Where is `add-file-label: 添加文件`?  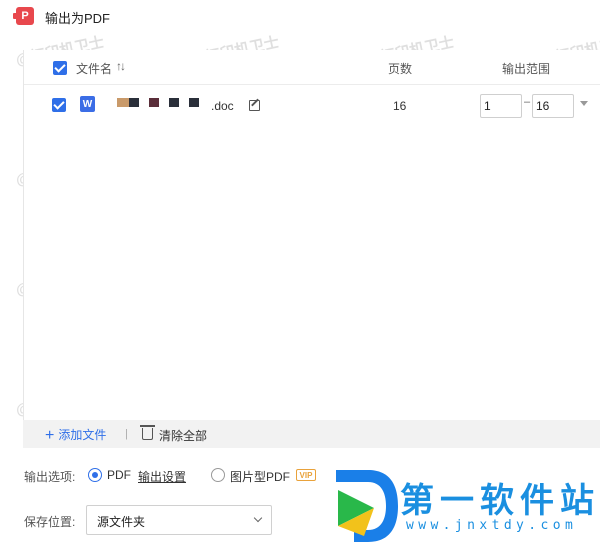
add-file-label: 添加文件 is located at coordinates (82, 435).